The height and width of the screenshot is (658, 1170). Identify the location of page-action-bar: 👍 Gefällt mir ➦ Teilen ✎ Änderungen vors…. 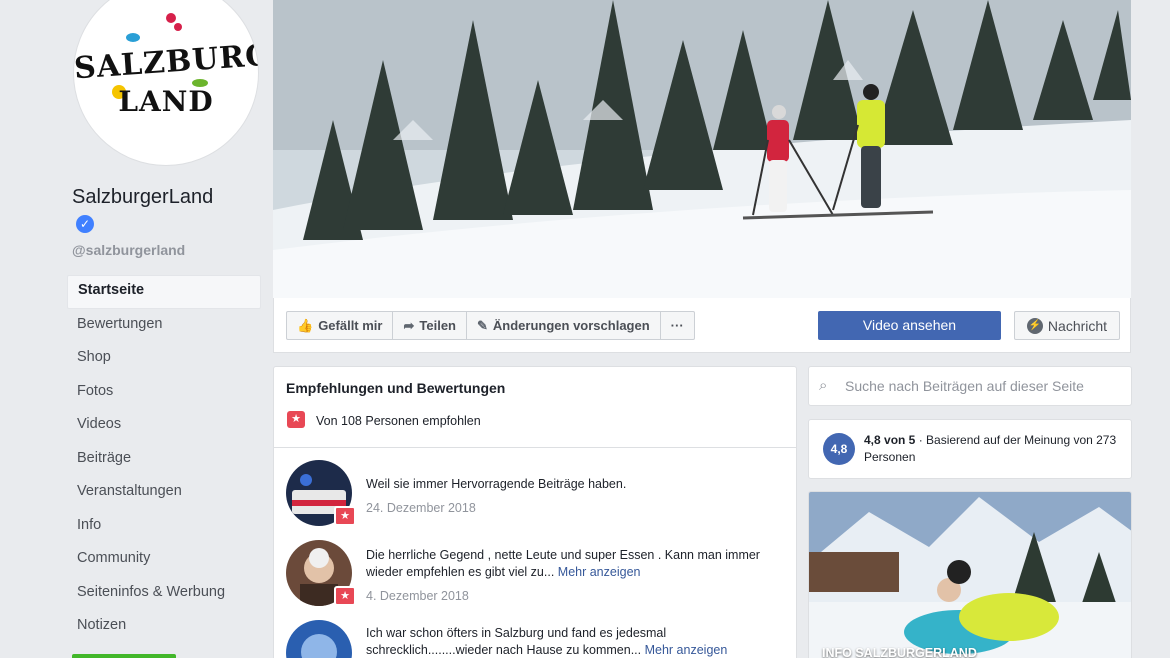
(702, 325).